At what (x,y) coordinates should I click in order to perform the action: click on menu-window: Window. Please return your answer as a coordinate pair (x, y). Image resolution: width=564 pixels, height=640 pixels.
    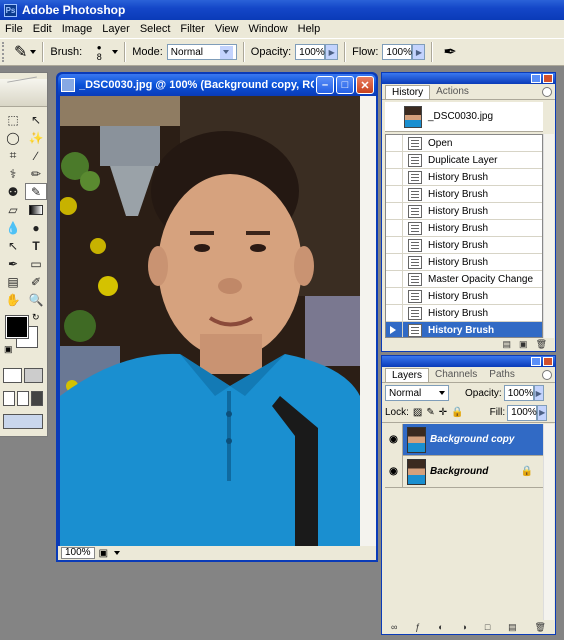
    Looking at the image, I should click on (268, 29).